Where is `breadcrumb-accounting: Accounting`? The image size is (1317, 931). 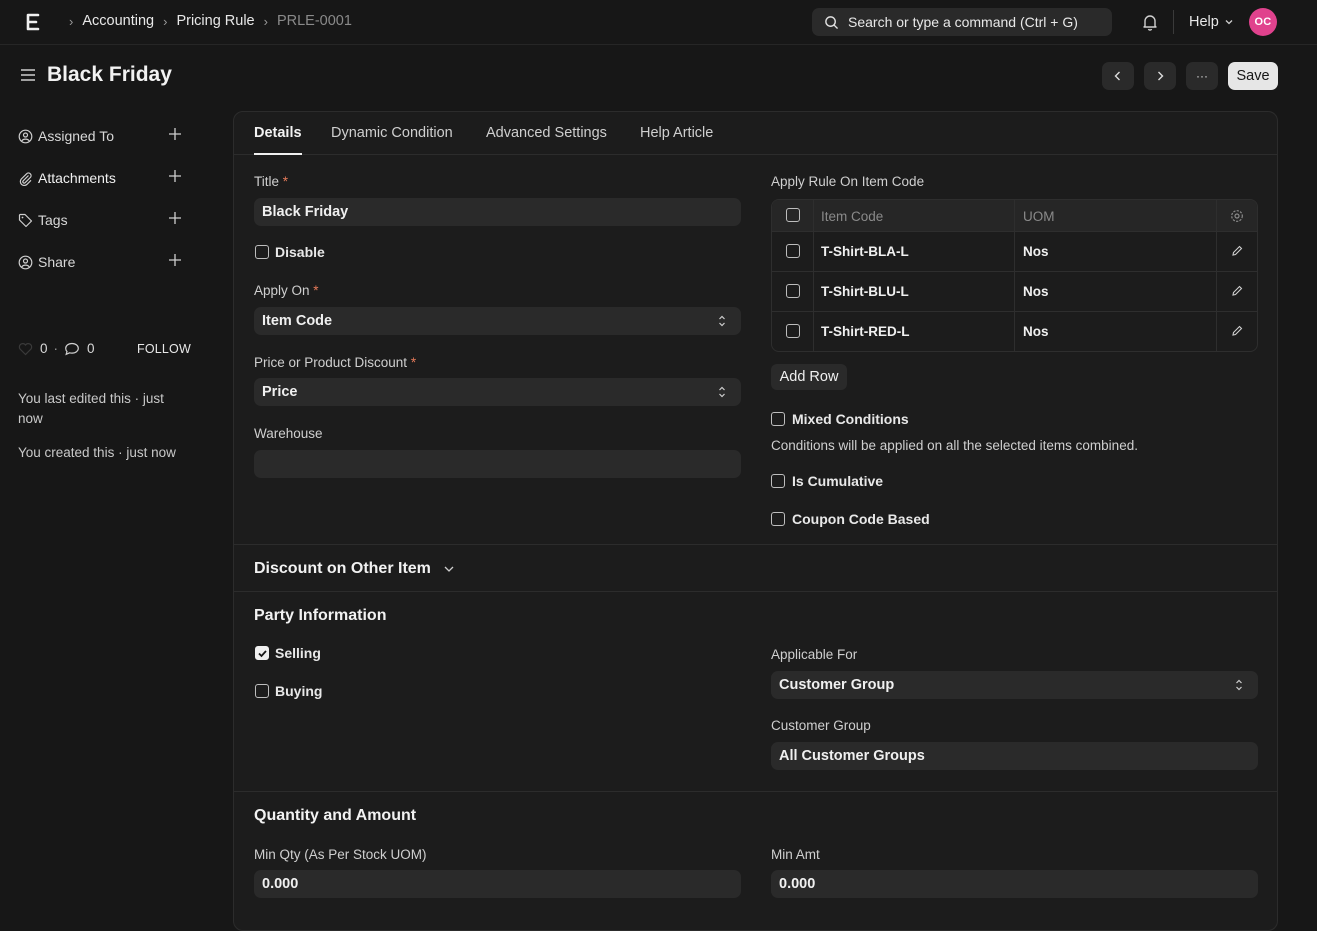 breadcrumb-accounting: Accounting is located at coordinates (118, 21).